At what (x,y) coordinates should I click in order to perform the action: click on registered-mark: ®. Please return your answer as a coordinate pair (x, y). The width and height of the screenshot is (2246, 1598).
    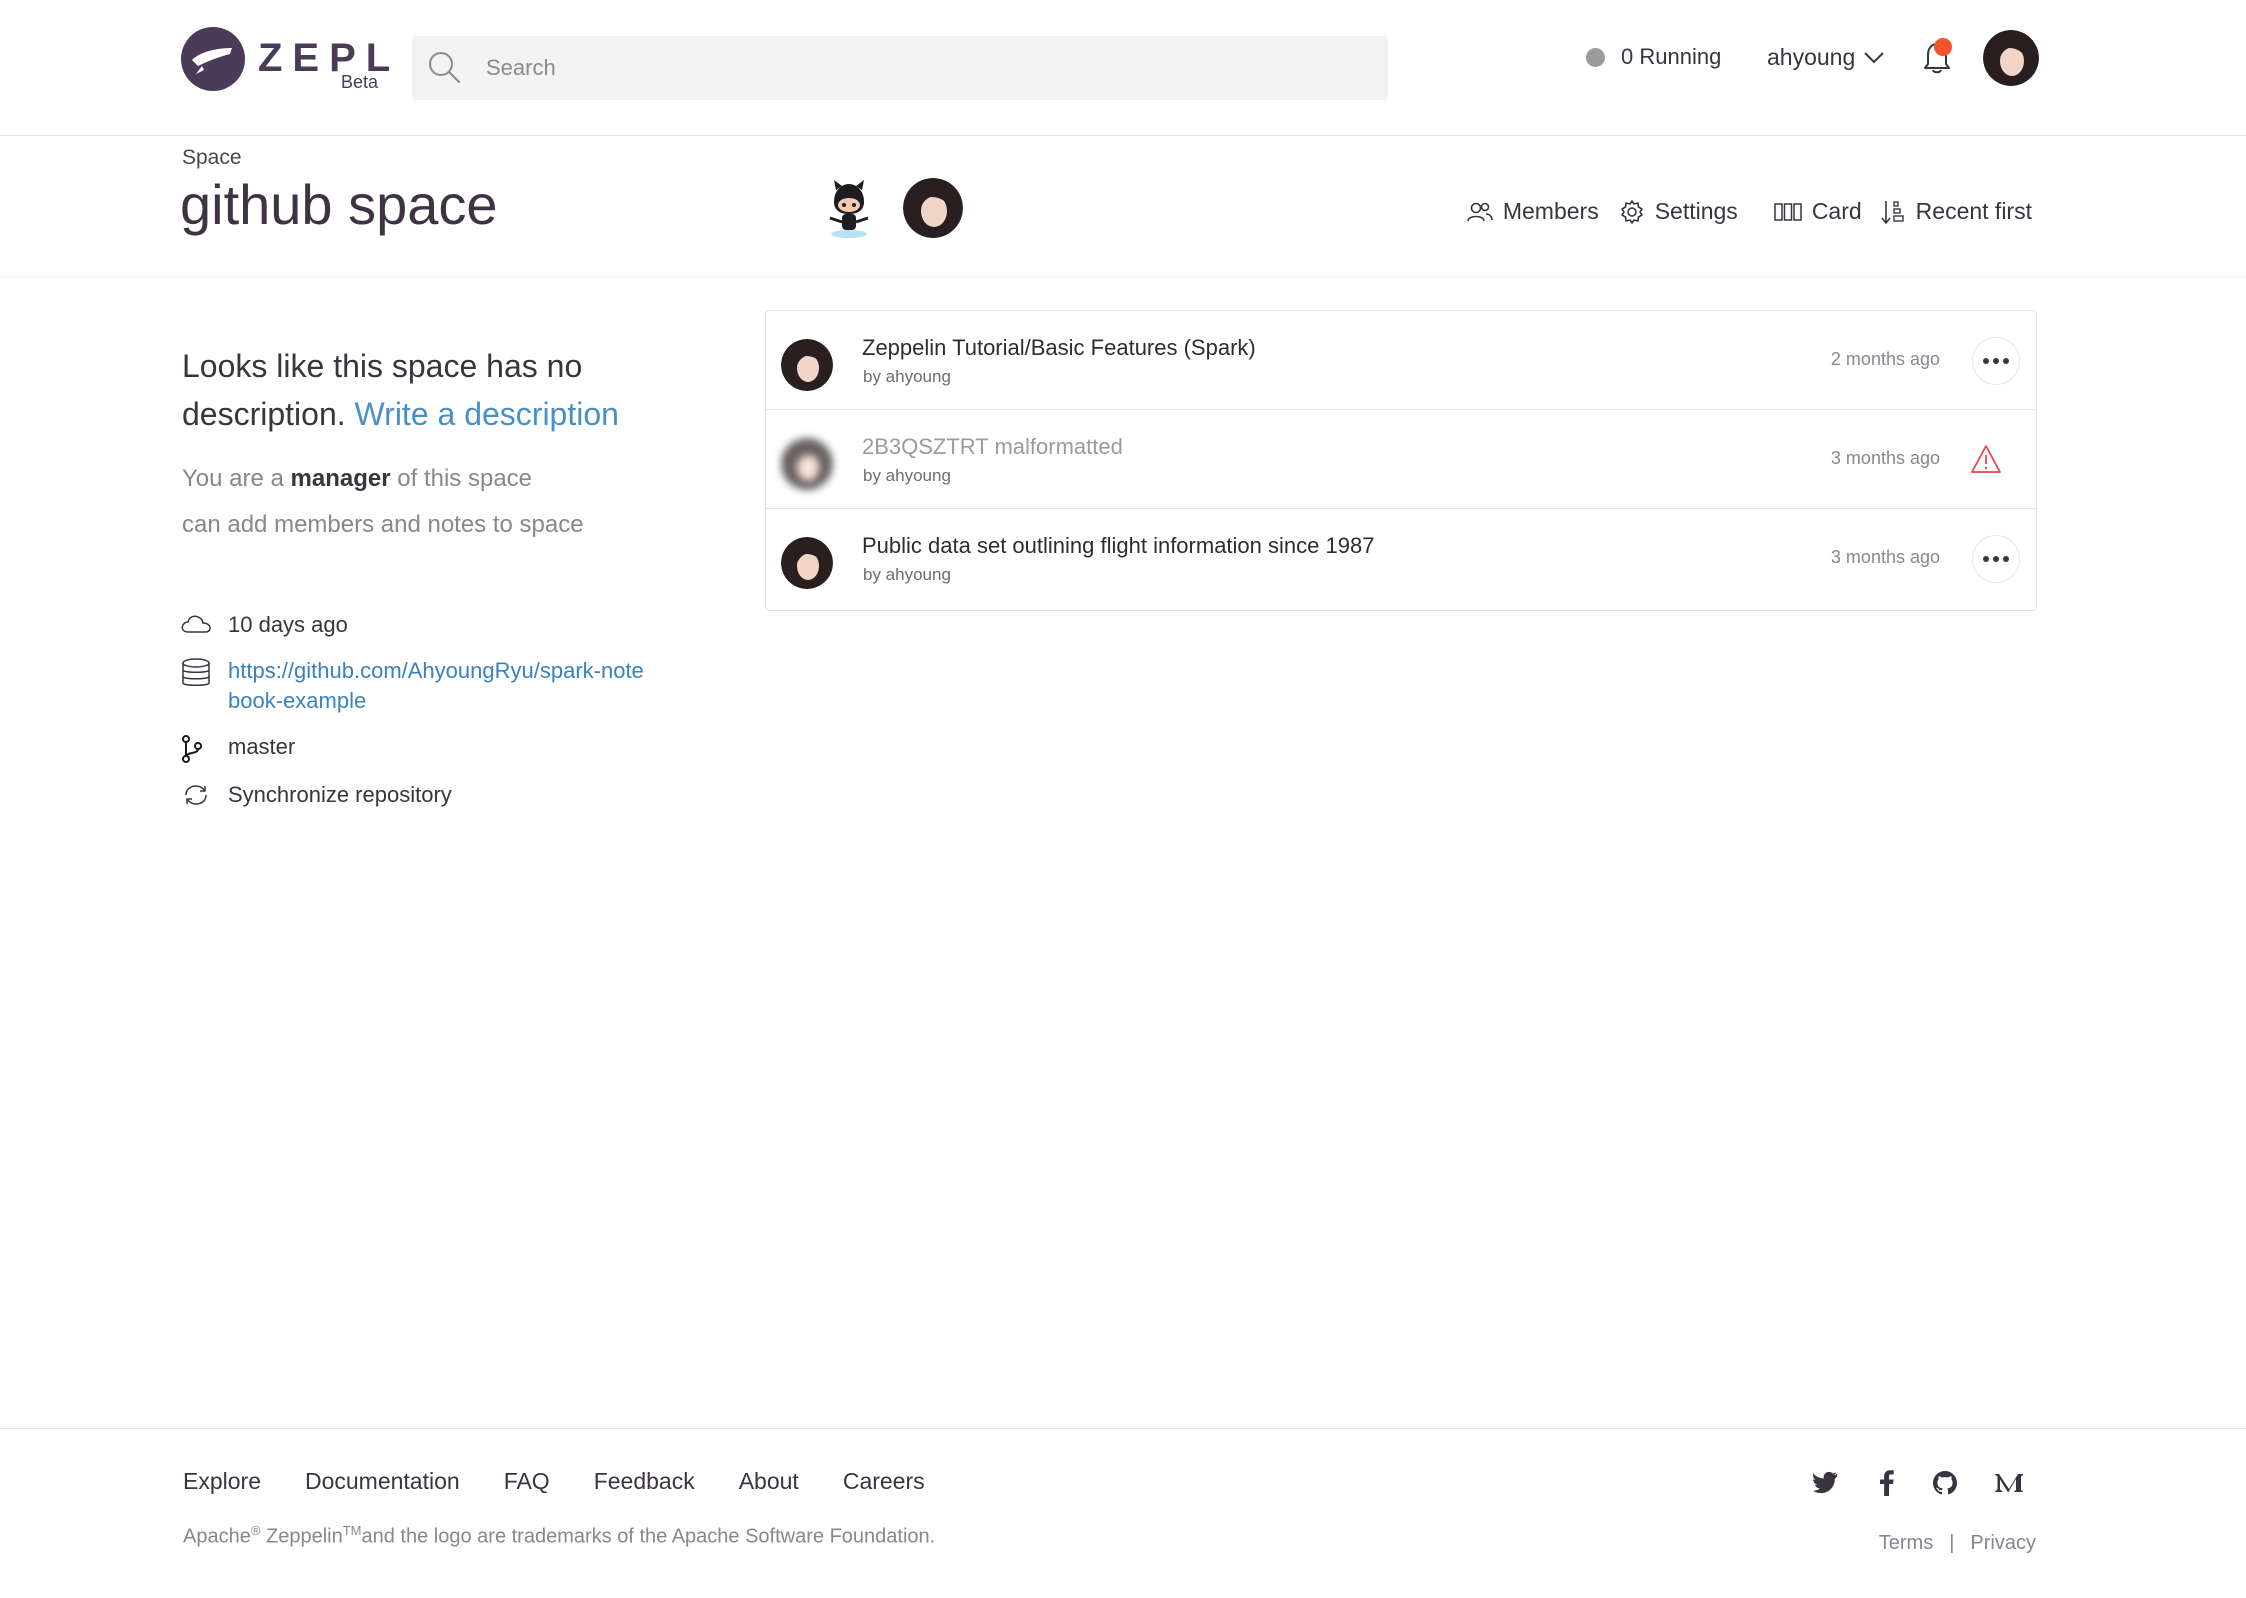
    Looking at the image, I should click on (255, 1530).